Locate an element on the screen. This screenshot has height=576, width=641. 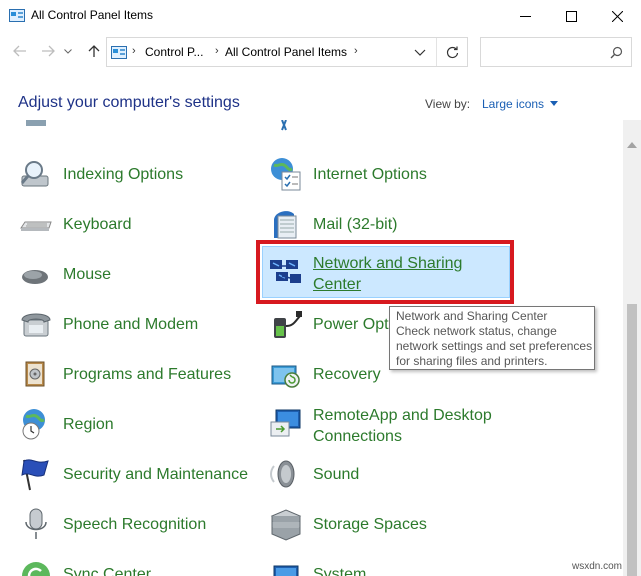
item-label: Mail (32-bit) is located at coordinates (355, 224).